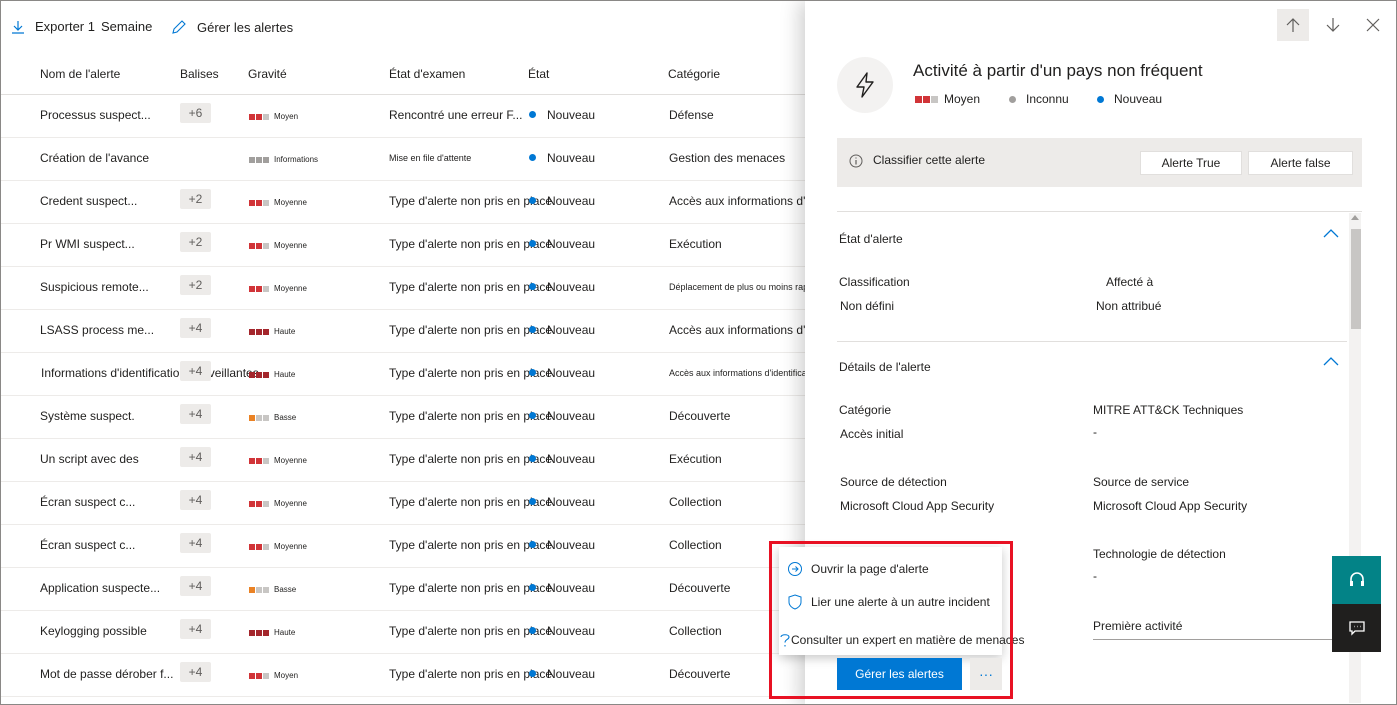  I want to click on classification-value: Non défini, so click(867, 306).